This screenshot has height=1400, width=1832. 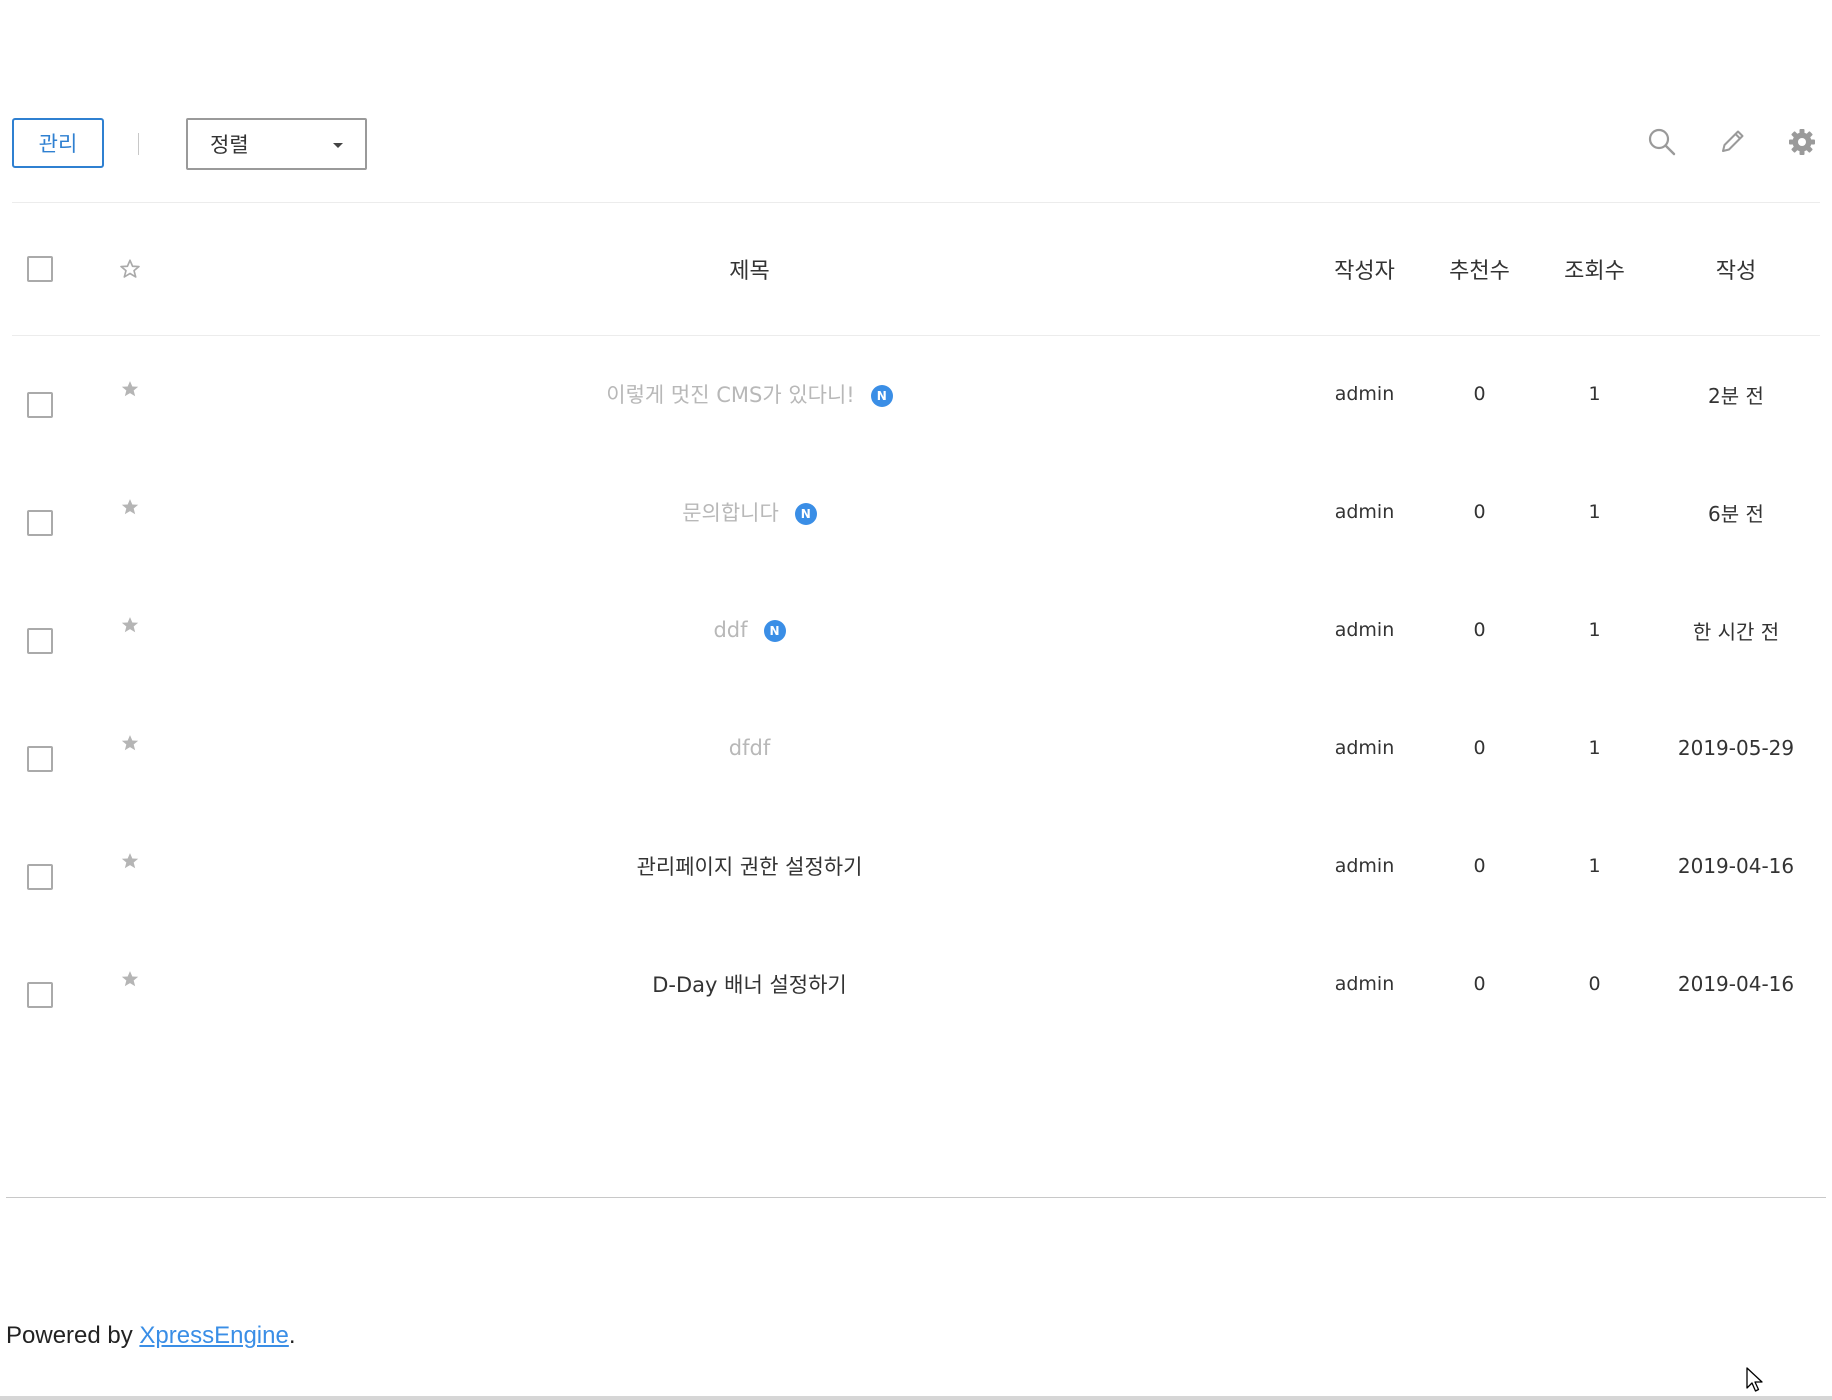 I want to click on header-title: 제목, so click(x=749, y=271).